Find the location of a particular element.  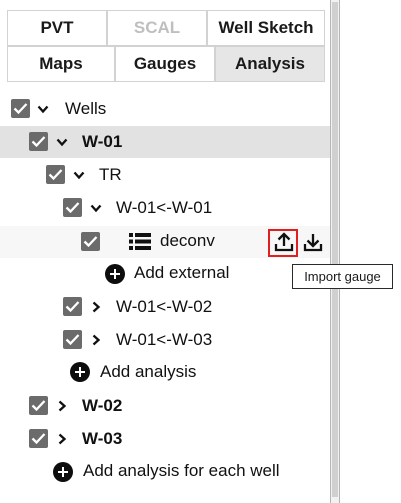

list-icon is located at coordinates (140, 241).